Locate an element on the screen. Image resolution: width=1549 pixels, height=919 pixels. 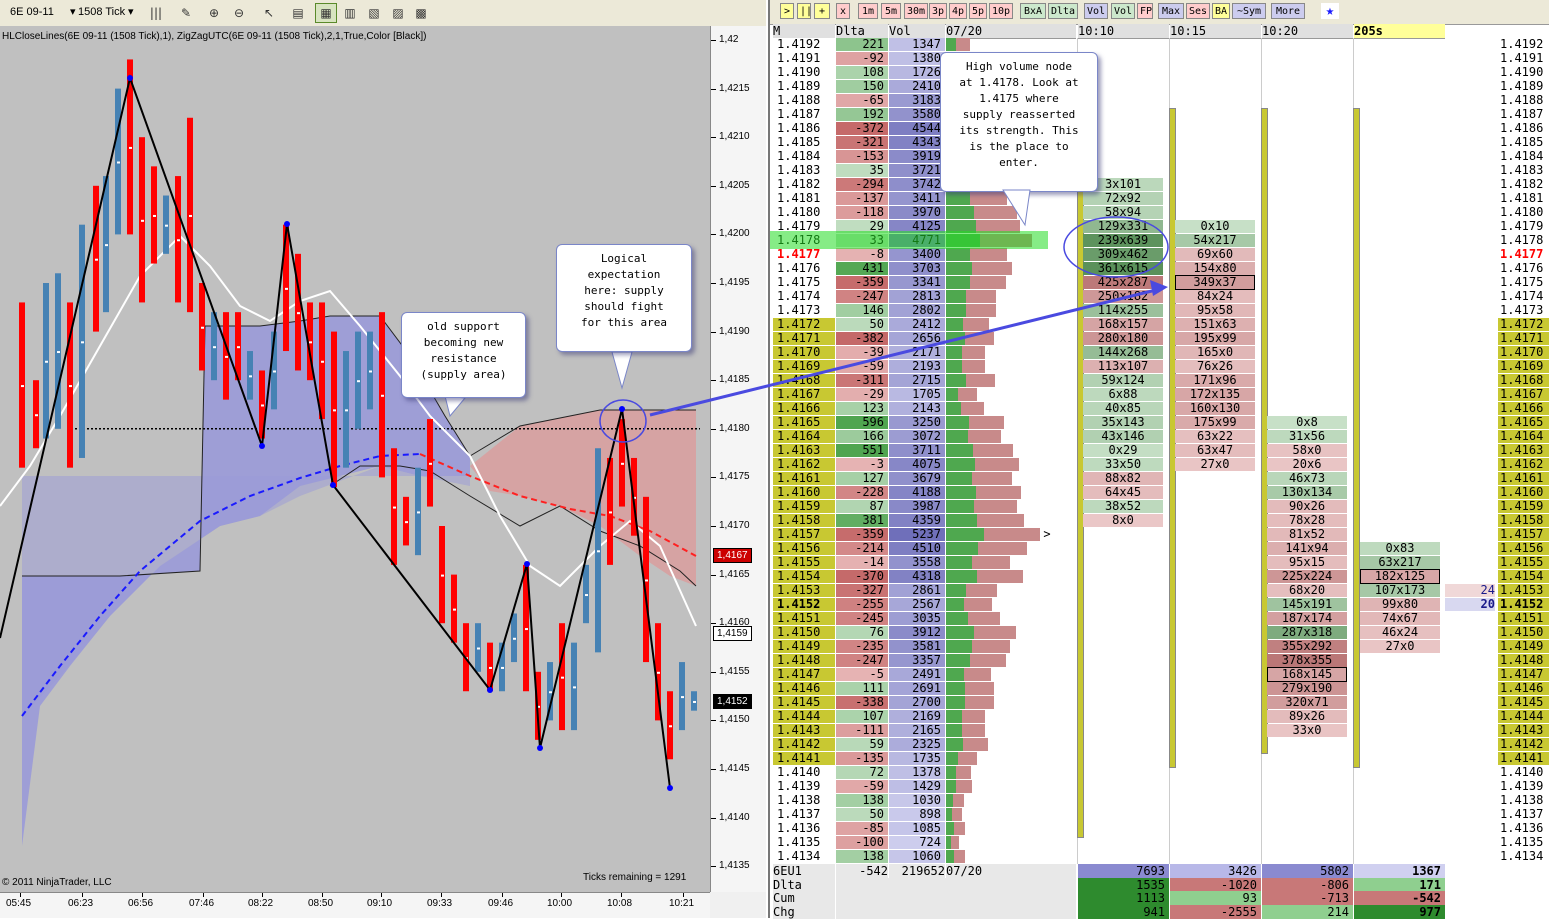
price-level: 1.4154 is located at coordinates (804, 576).